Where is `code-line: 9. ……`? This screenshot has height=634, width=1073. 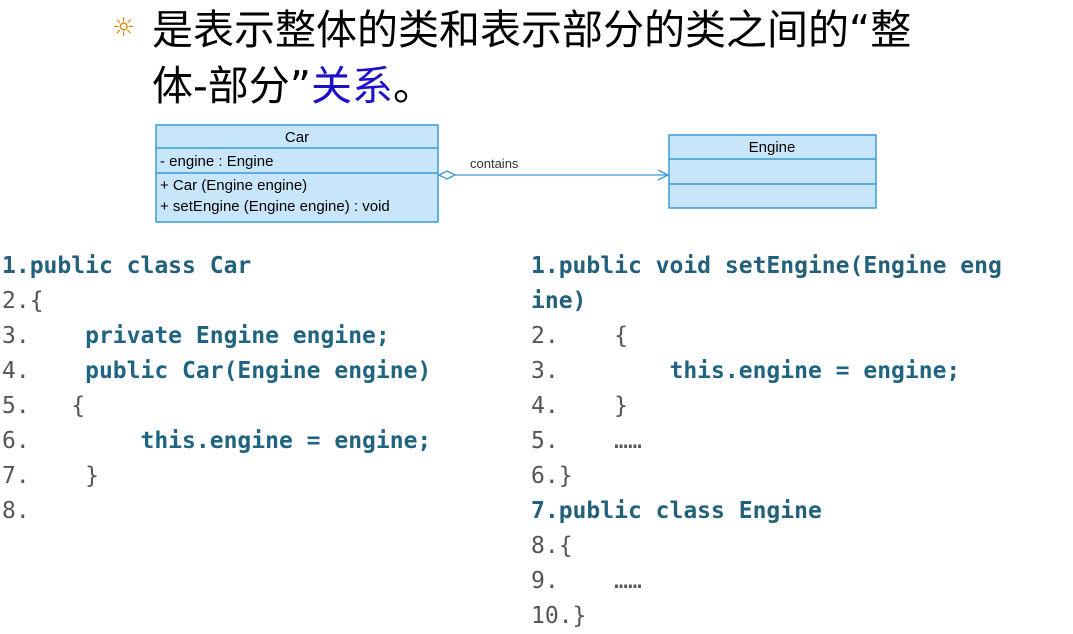 code-line: 9. …… is located at coordinates (801, 581).